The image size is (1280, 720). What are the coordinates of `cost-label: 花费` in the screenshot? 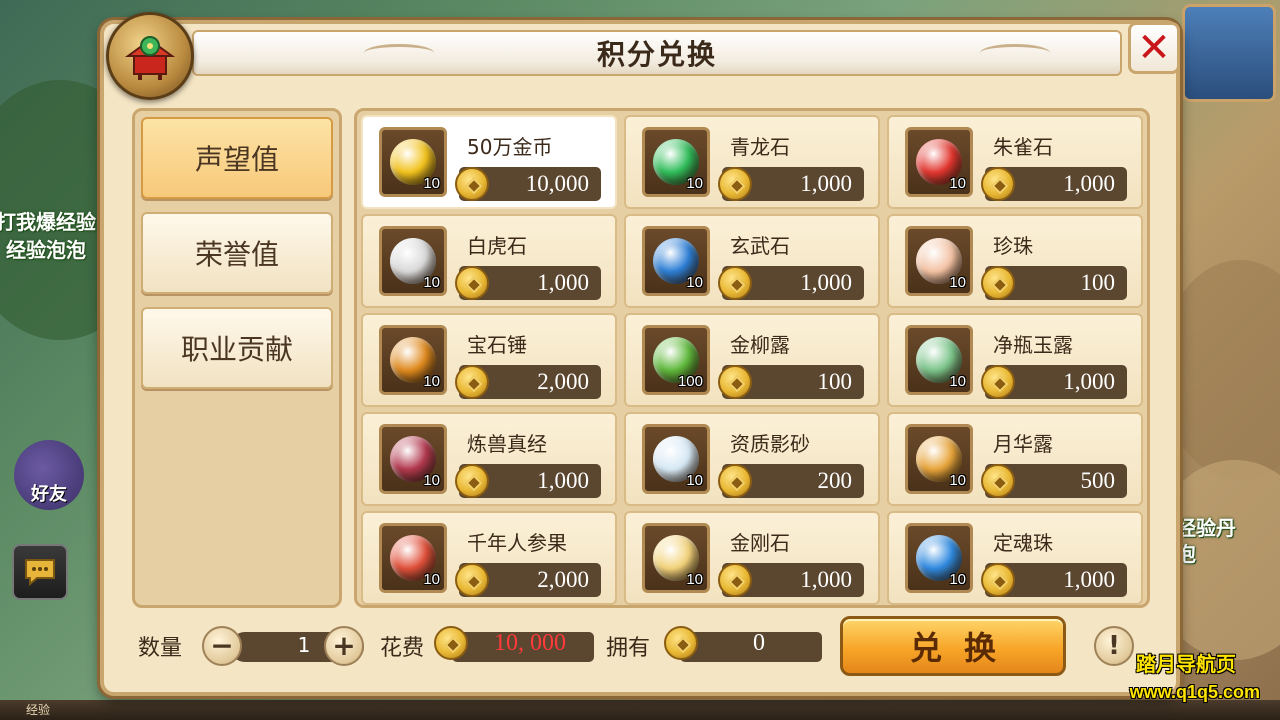 It's located at (402, 648).